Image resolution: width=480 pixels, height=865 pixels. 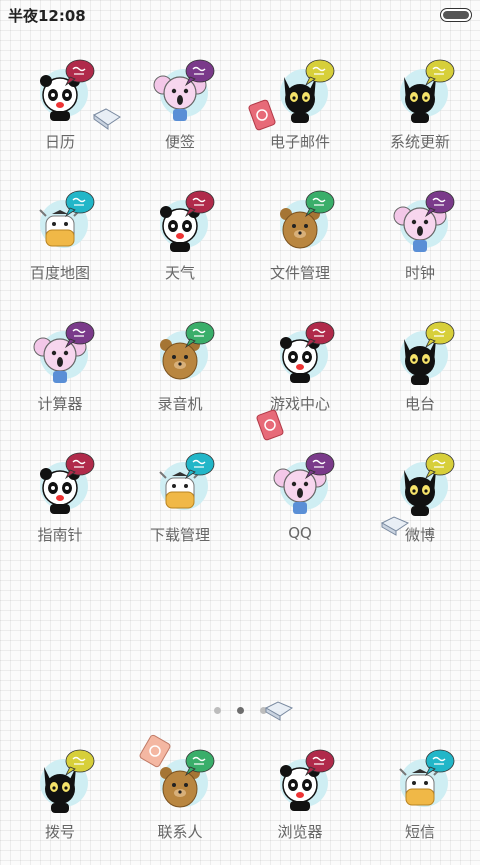 I want to click on app-label: 便签, so click(x=179, y=142).